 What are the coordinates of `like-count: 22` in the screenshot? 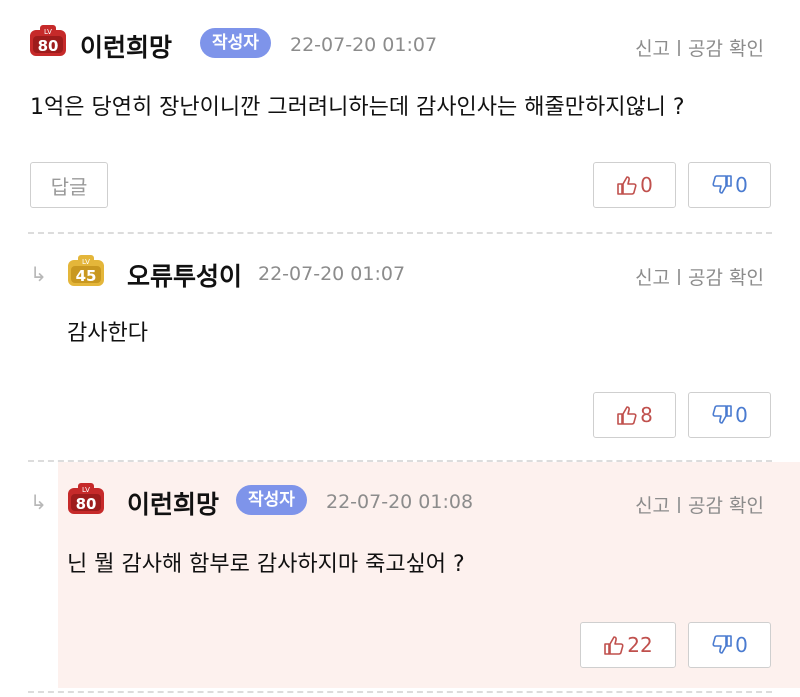 It's located at (640, 645).